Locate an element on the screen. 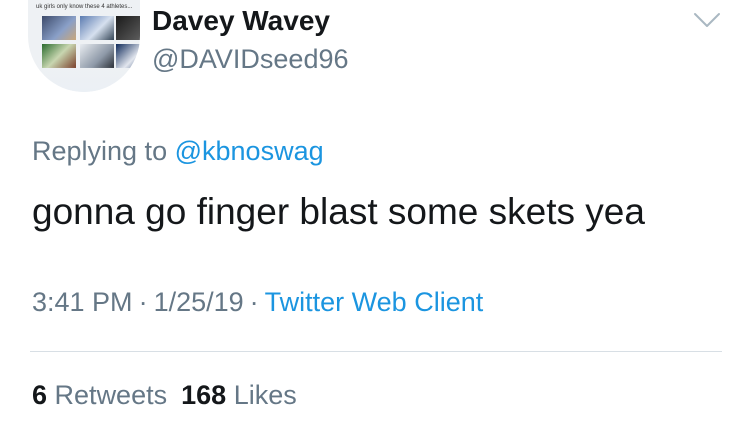  likes-stat: 168 Likes is located at coordinates (239, 395).